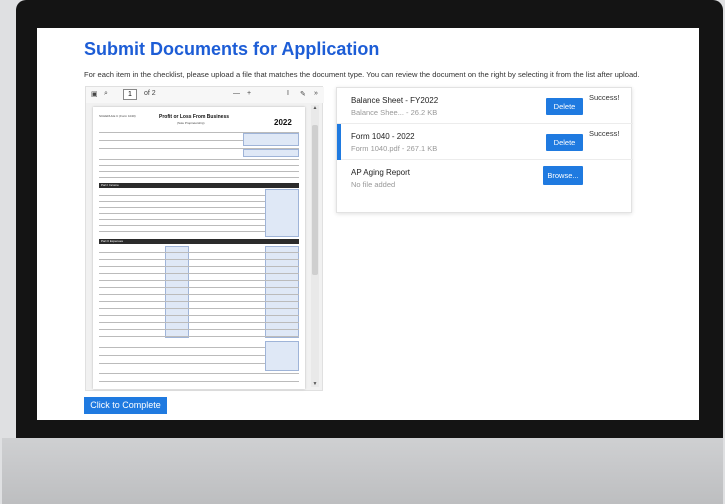 The width and height of the screenshot is (725, 504). What do you see at coordinates (373, 184) in the screenshot?
I see `document-file: No file added` at bounding box center [373, 184].